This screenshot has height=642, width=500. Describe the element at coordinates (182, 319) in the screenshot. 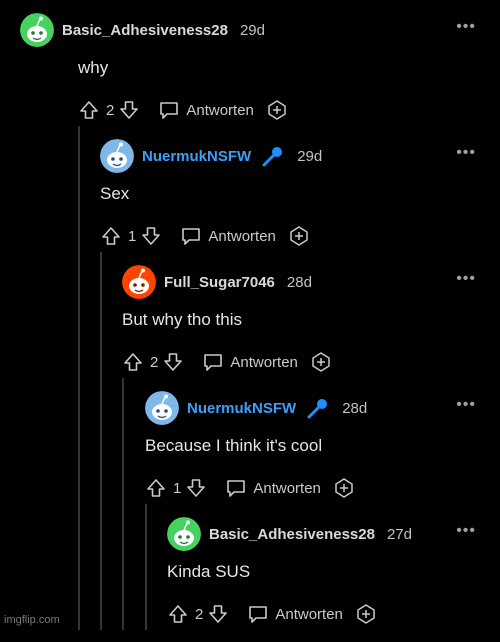

I see `comment-body: But why tho this` at that location.